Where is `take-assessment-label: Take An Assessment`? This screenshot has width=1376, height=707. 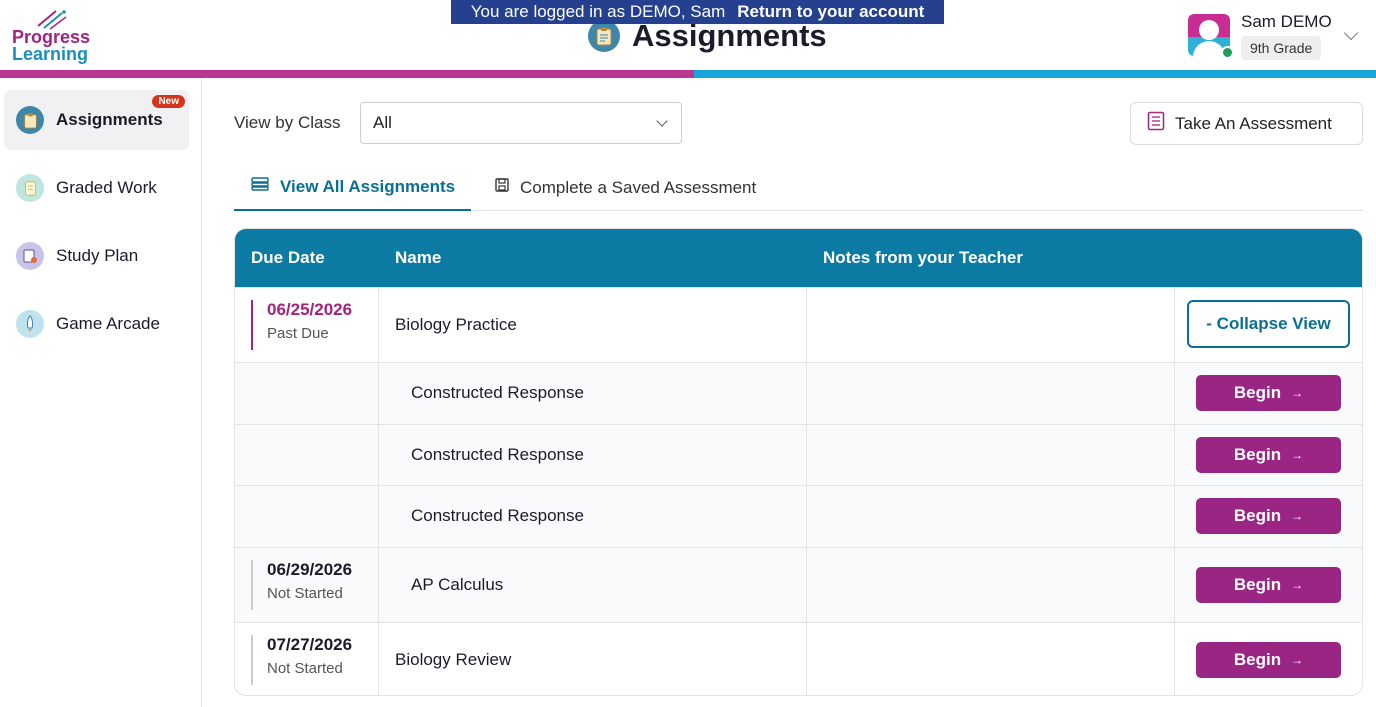
take-assessment-label: Take An Assessment is located at coordinates (1253, 123).